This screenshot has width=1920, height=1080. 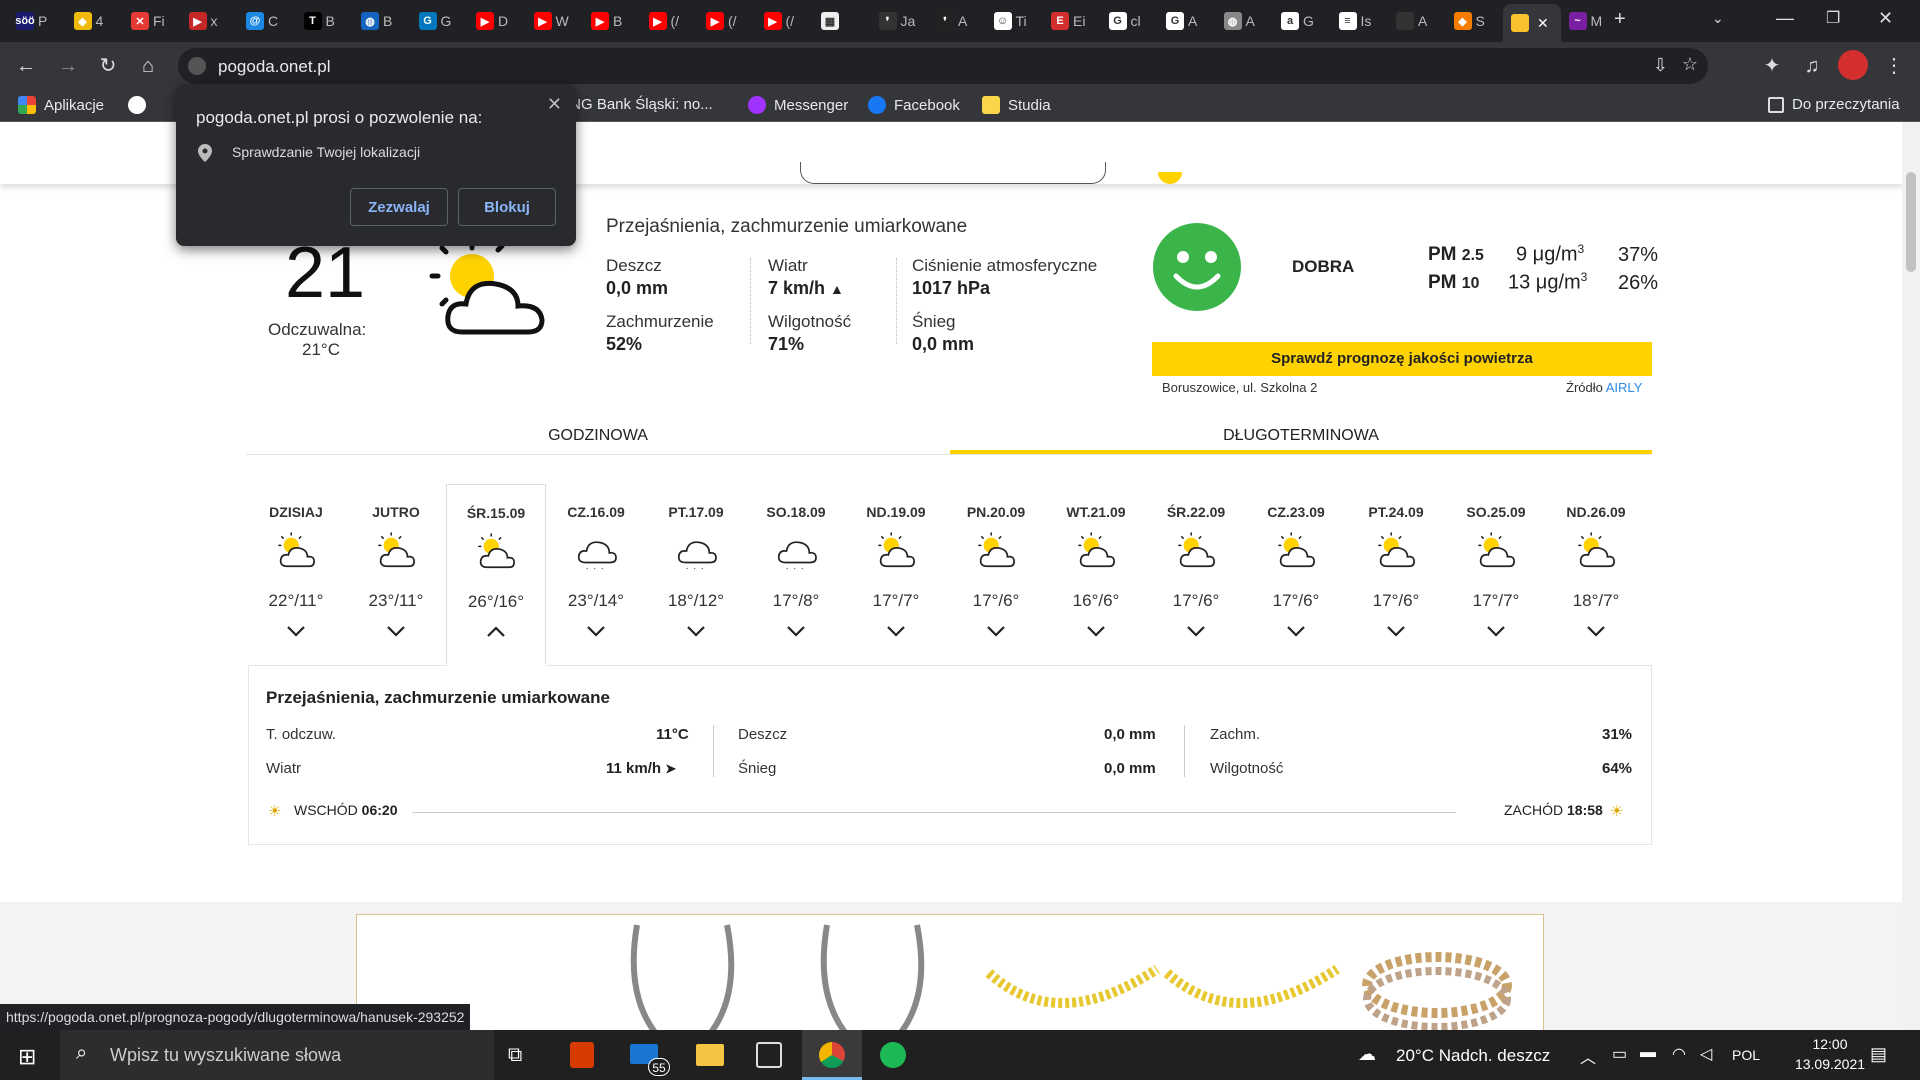 I want to click on block-button: Blokuj, so click(x=507, y=207).